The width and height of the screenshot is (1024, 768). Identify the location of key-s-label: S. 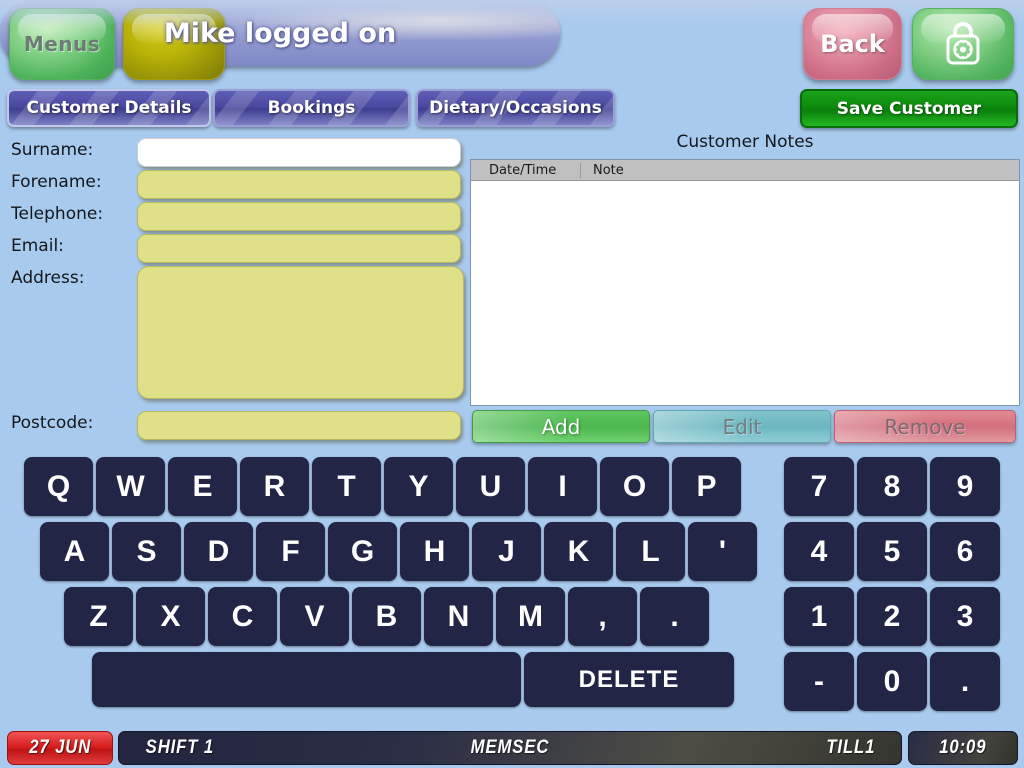
(146, 551).